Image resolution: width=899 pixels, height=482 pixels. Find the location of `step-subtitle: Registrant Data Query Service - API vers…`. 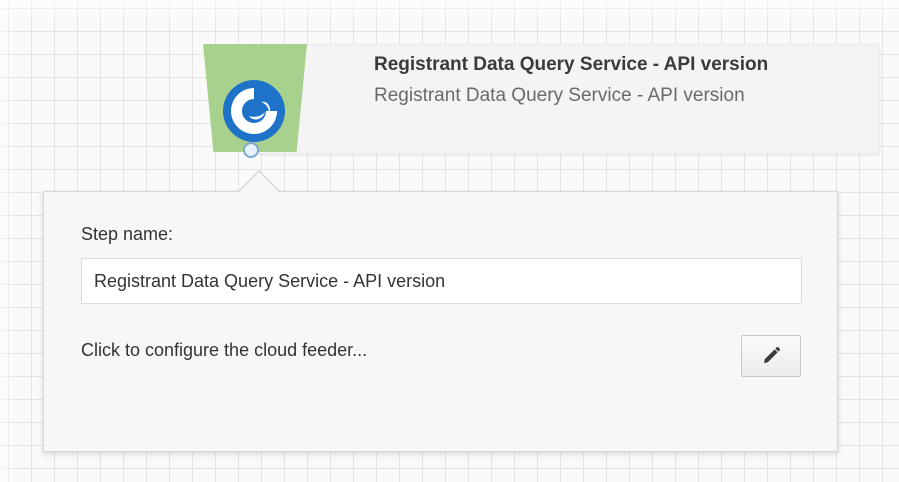

step-subtitle: Registrant Data Query Service - API vers… is located at coordinates (559, 95).